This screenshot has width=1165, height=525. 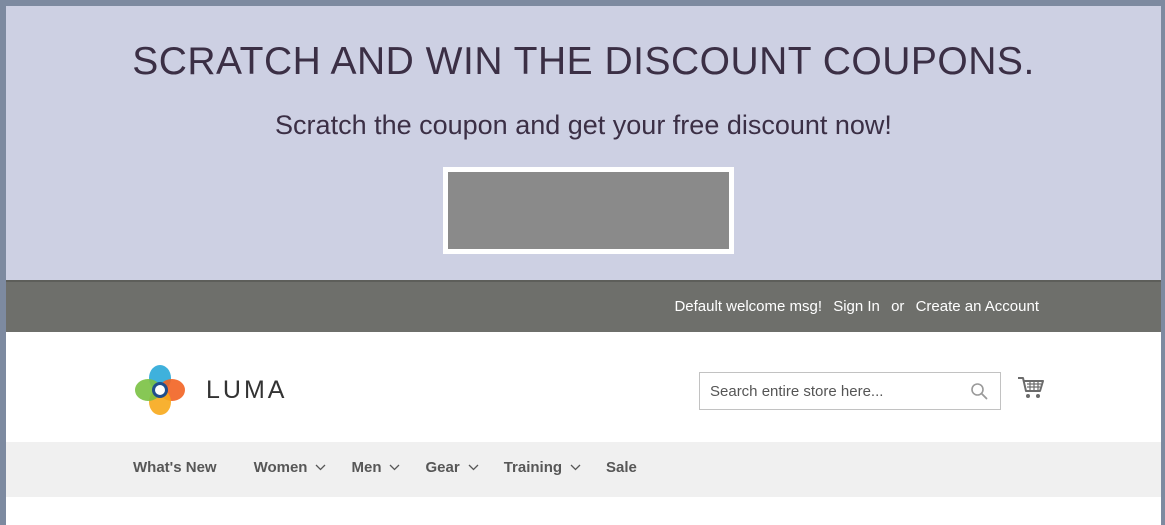 I want to click on nav-item-label: Men, so click(x=366, y=467).